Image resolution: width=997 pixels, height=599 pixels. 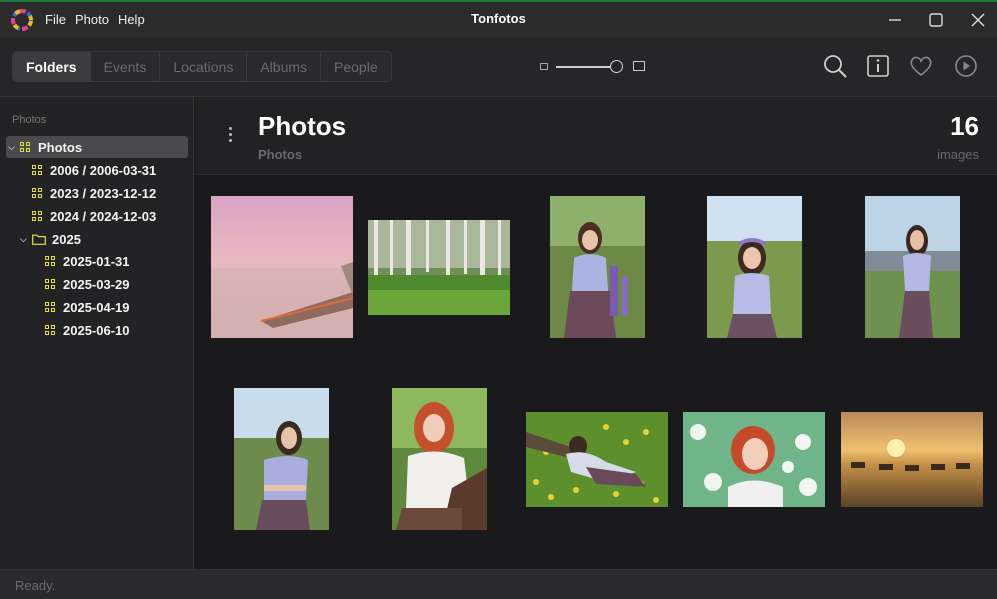 What do you see at coordinates (126, 66) in the screenshot?
I see `tab-events: Events` at bounding box center [126, 66].